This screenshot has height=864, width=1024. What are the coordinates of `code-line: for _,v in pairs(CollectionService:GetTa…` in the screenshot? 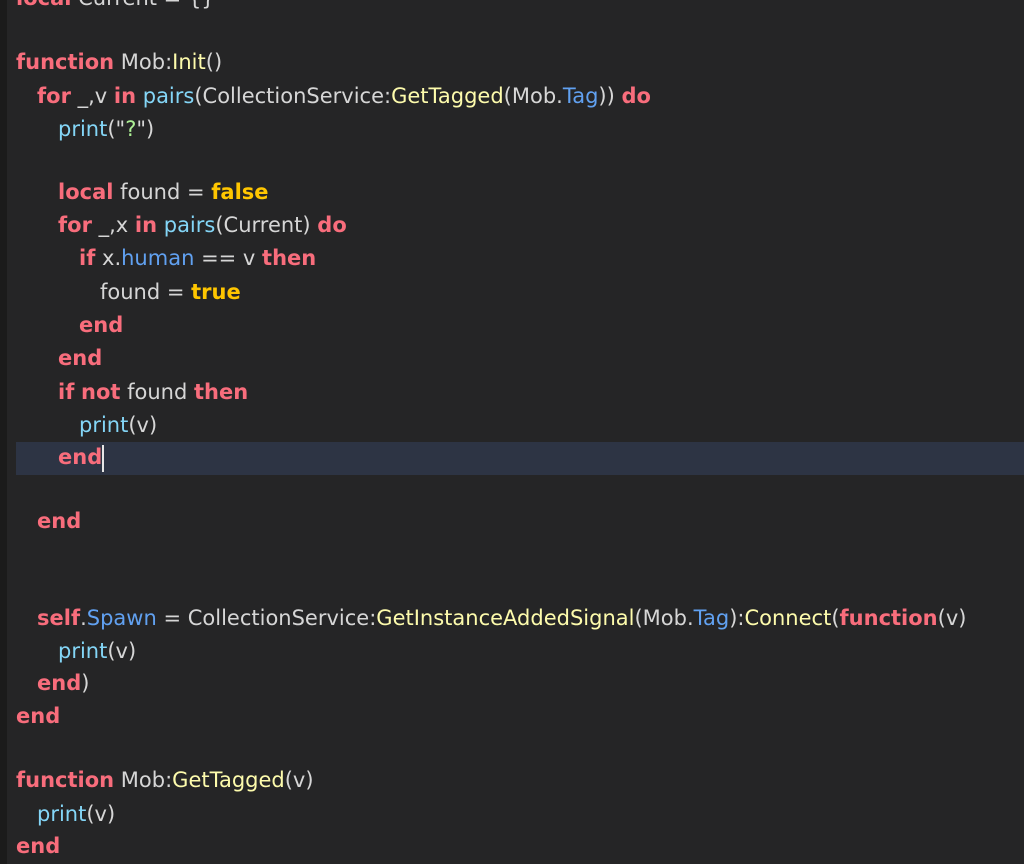 It's located at (344, 96).